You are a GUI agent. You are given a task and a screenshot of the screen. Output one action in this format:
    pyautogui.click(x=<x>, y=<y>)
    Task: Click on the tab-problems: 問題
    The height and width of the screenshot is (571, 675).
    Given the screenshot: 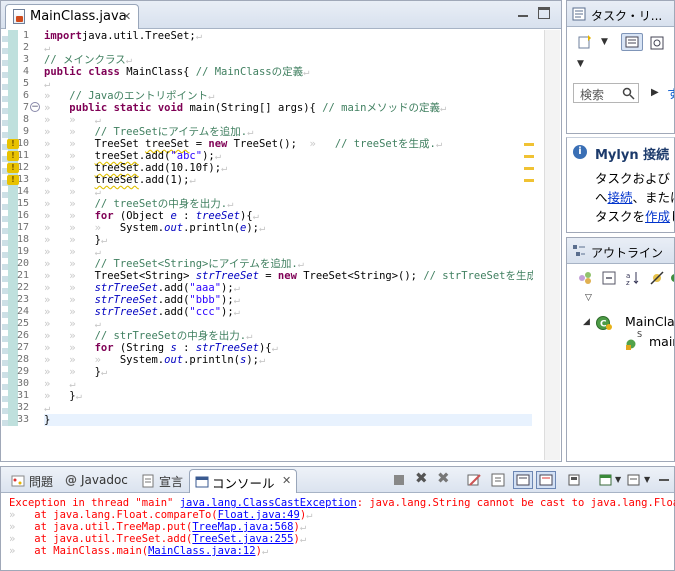 What is the action you would take?
    pyautogui.click(x=41, y=481)
    